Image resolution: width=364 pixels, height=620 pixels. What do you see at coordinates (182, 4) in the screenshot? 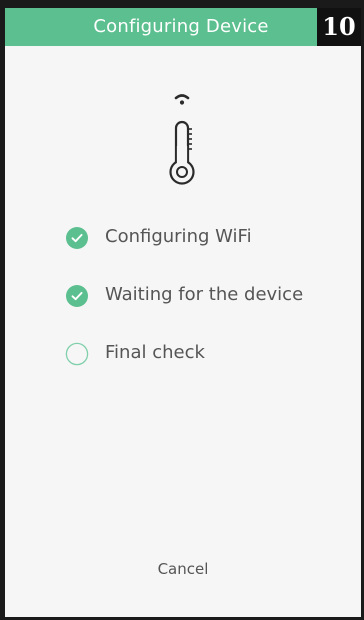
I see `status-bar` at bounding box center [182, 4].